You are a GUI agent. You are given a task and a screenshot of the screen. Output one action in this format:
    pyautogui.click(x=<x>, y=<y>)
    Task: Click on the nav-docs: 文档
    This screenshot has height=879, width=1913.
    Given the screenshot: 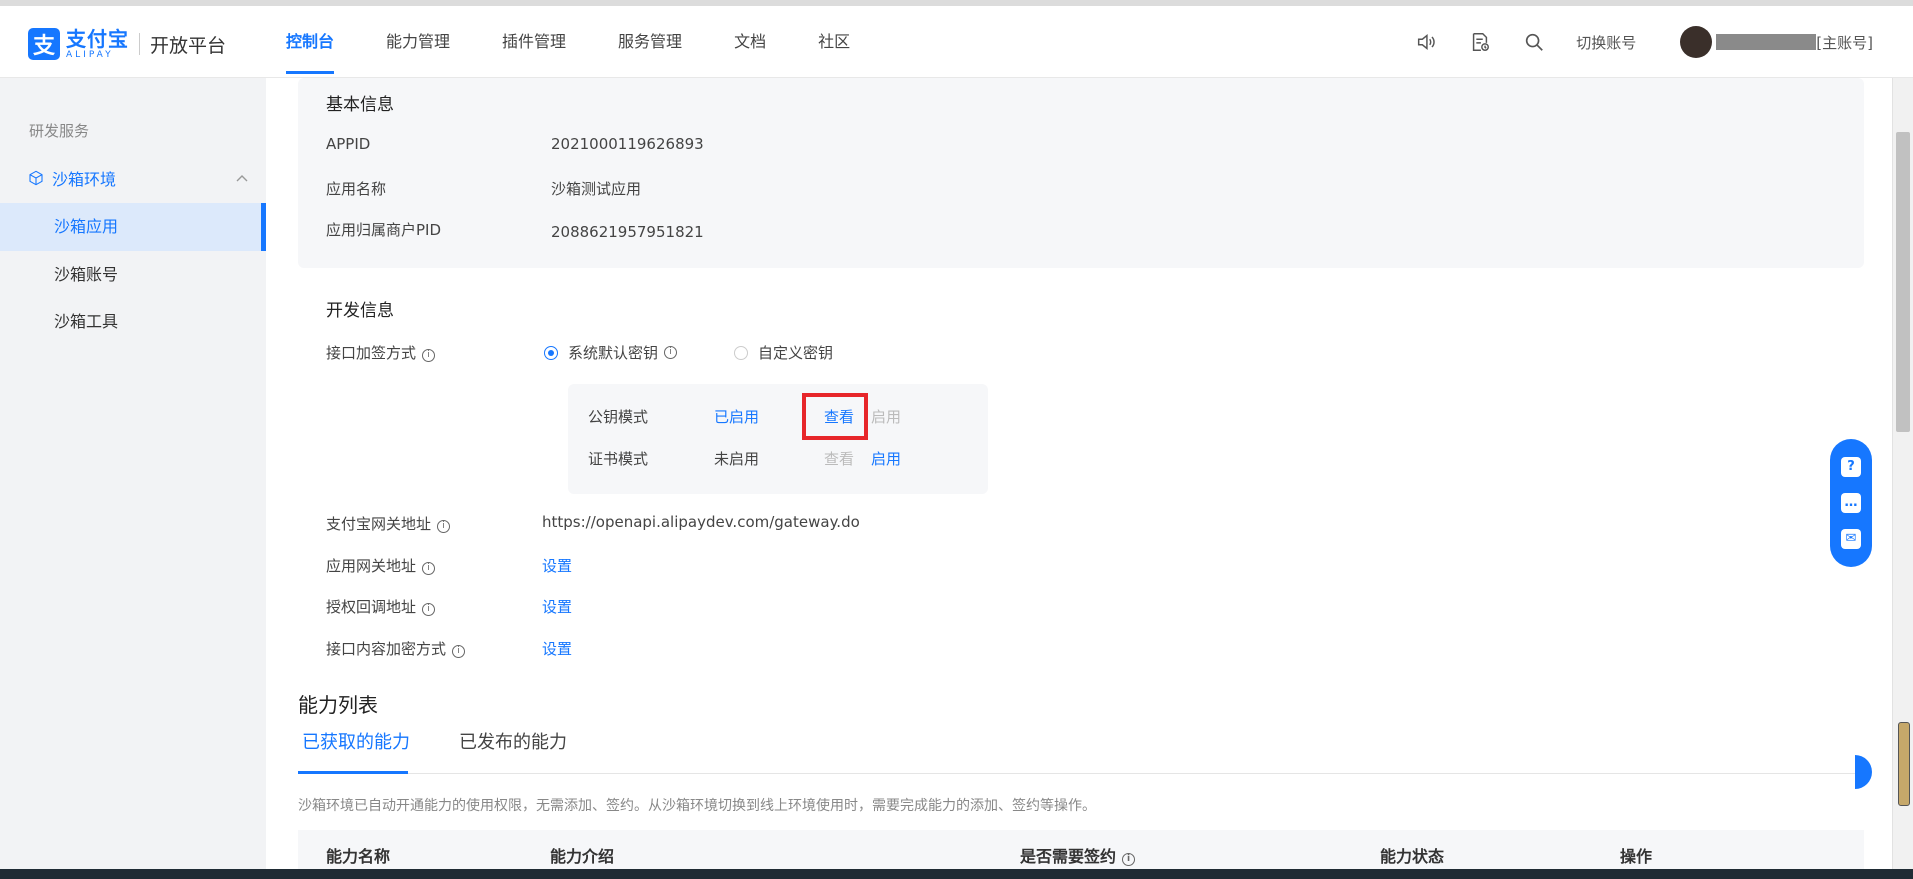 What is the action you would take?
    pyautogui.click(x=750, y=42)
    